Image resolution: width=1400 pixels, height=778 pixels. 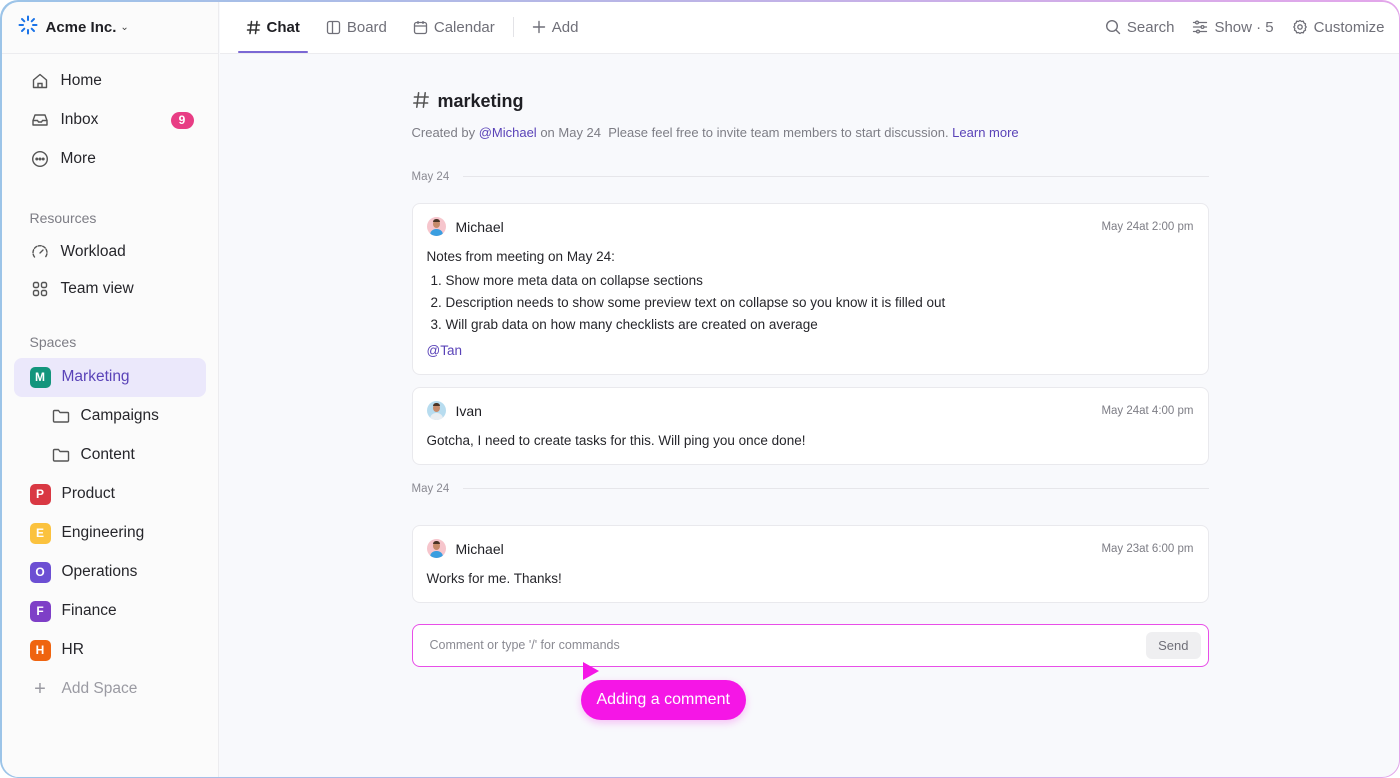 I want to click on space-avatar: E, so click(x=40, y=533).